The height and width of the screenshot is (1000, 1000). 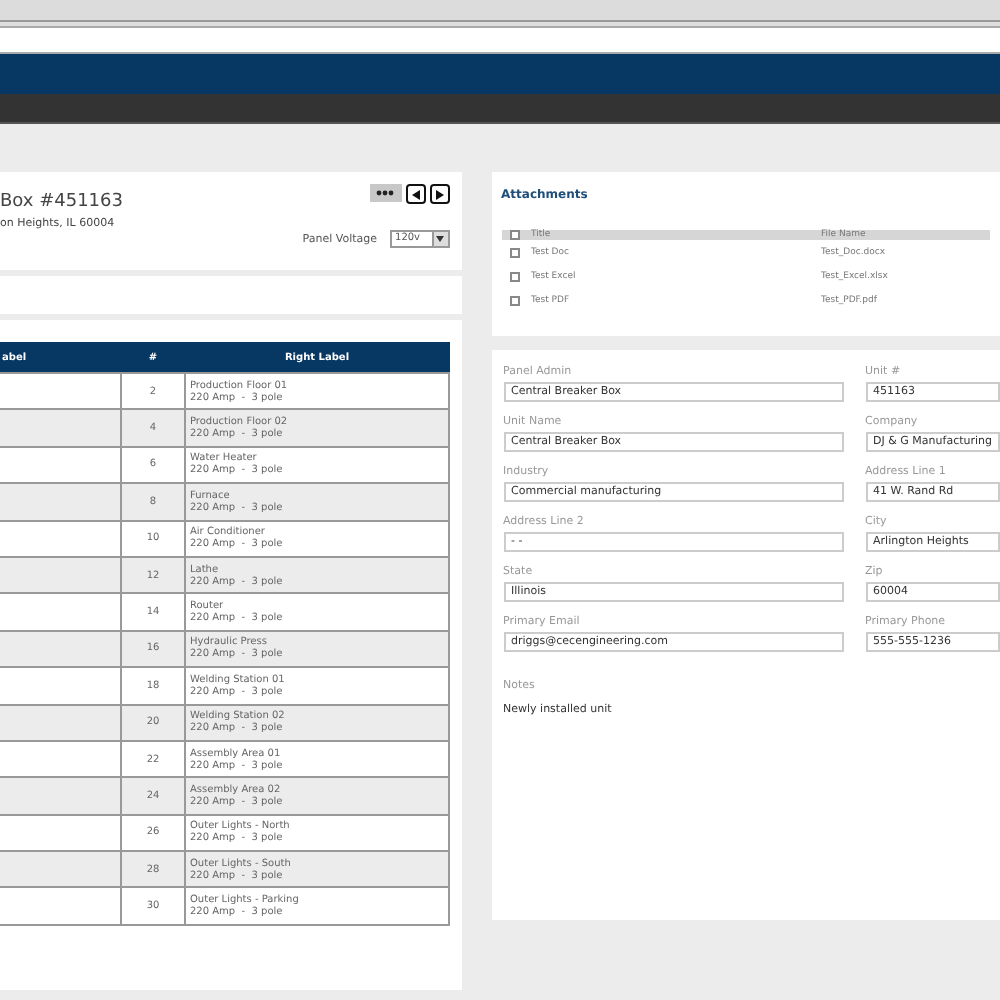 I want to click on right-triangle-icon, so click(x=439, y=194).